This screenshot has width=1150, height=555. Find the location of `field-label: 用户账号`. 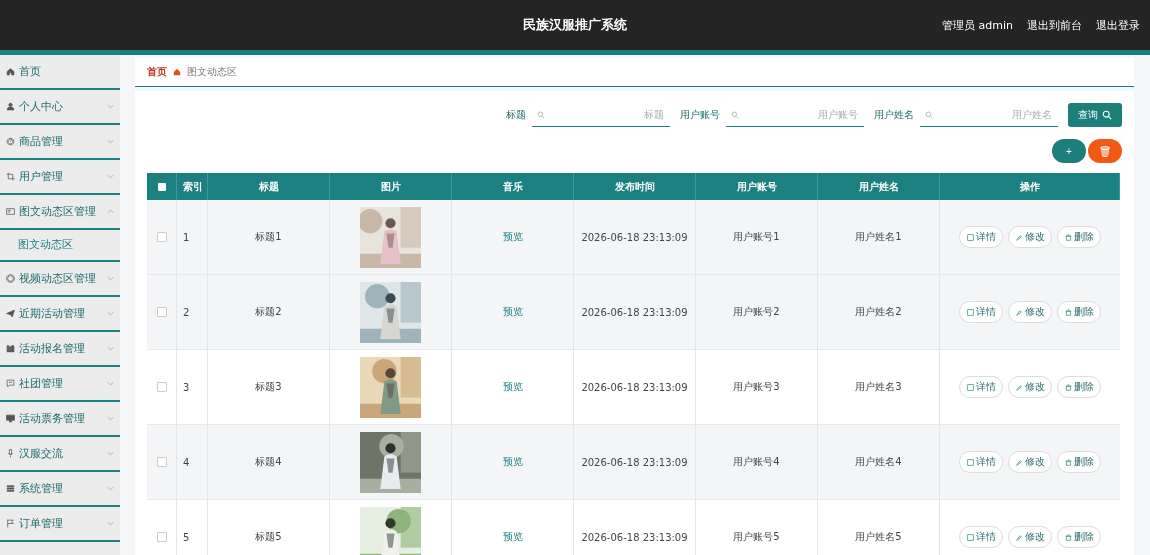

field-label: 用户账号 is located at coordinates (700, 115).